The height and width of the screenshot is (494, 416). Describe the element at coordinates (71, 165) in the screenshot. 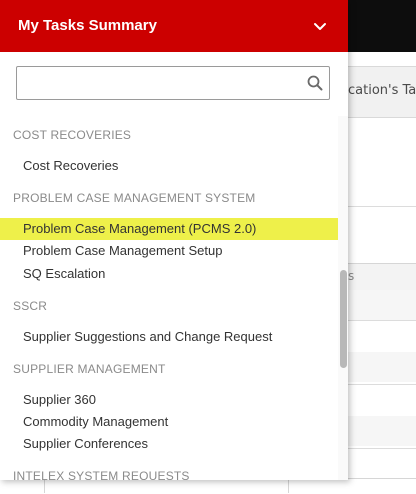

I see `list-item-label: Cost Recoveries` at that location.